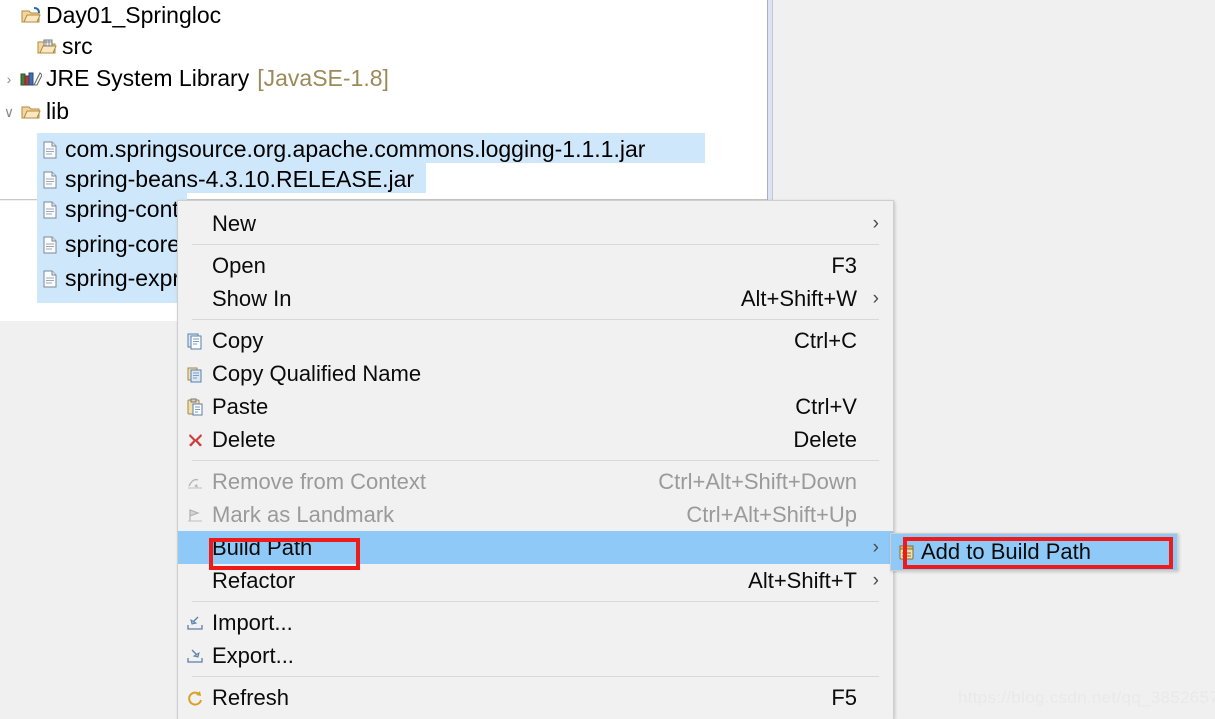 This screenshot has width=1215, height=719. What do you see at coordinates (9, 112) in the screenshot?
I see `tree-twisty-icon: ∨` at bounding box center [9, 112].